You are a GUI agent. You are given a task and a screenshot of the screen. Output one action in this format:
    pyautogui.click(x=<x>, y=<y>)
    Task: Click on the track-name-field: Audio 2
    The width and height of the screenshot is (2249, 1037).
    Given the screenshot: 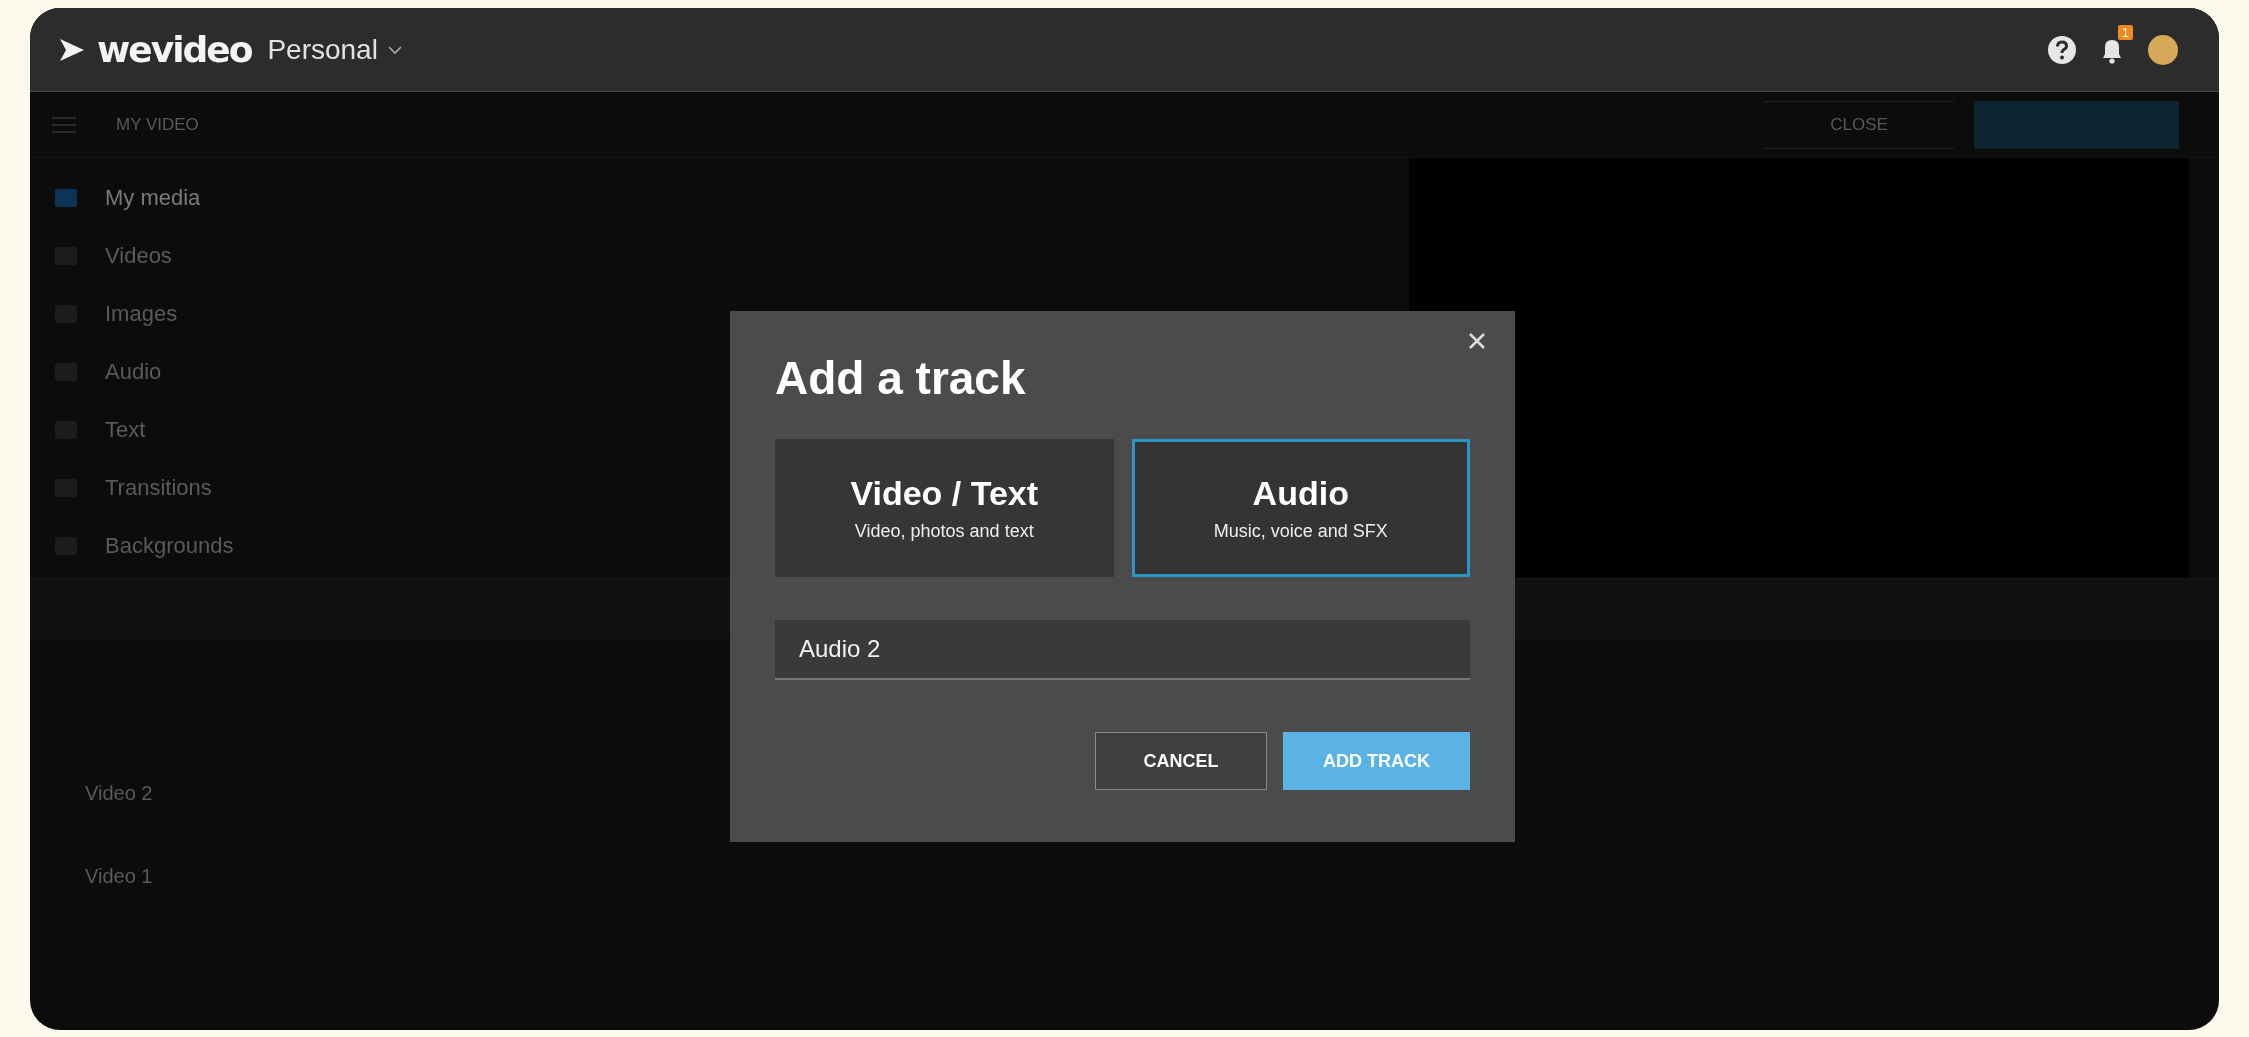 What is the action you would take?
    pyautogui.click(x=1122, y=650)
    